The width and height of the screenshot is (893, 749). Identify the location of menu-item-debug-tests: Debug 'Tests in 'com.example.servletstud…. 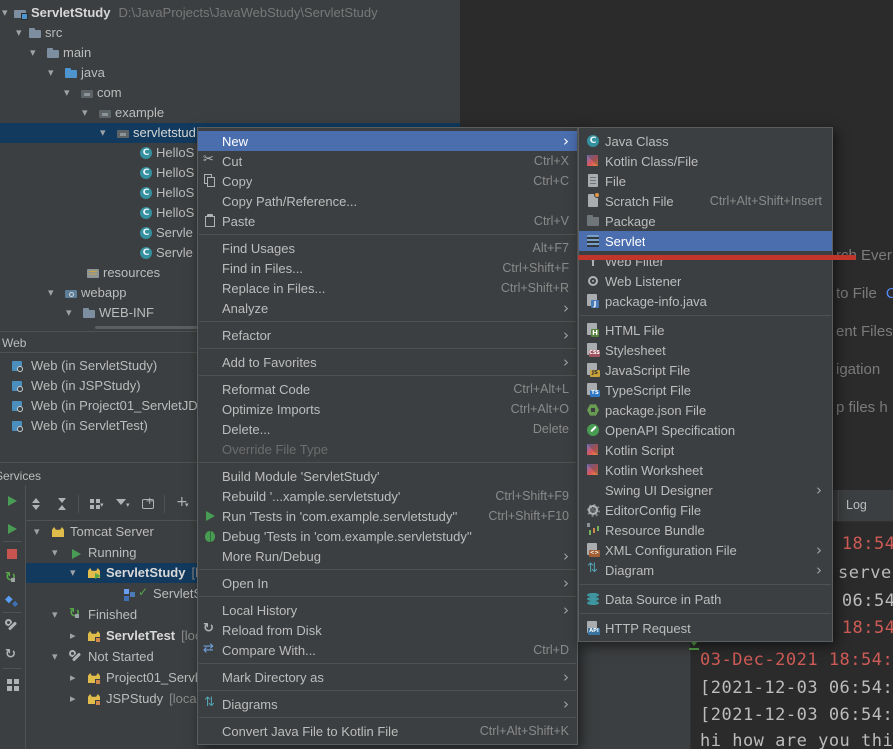
(387, 536).